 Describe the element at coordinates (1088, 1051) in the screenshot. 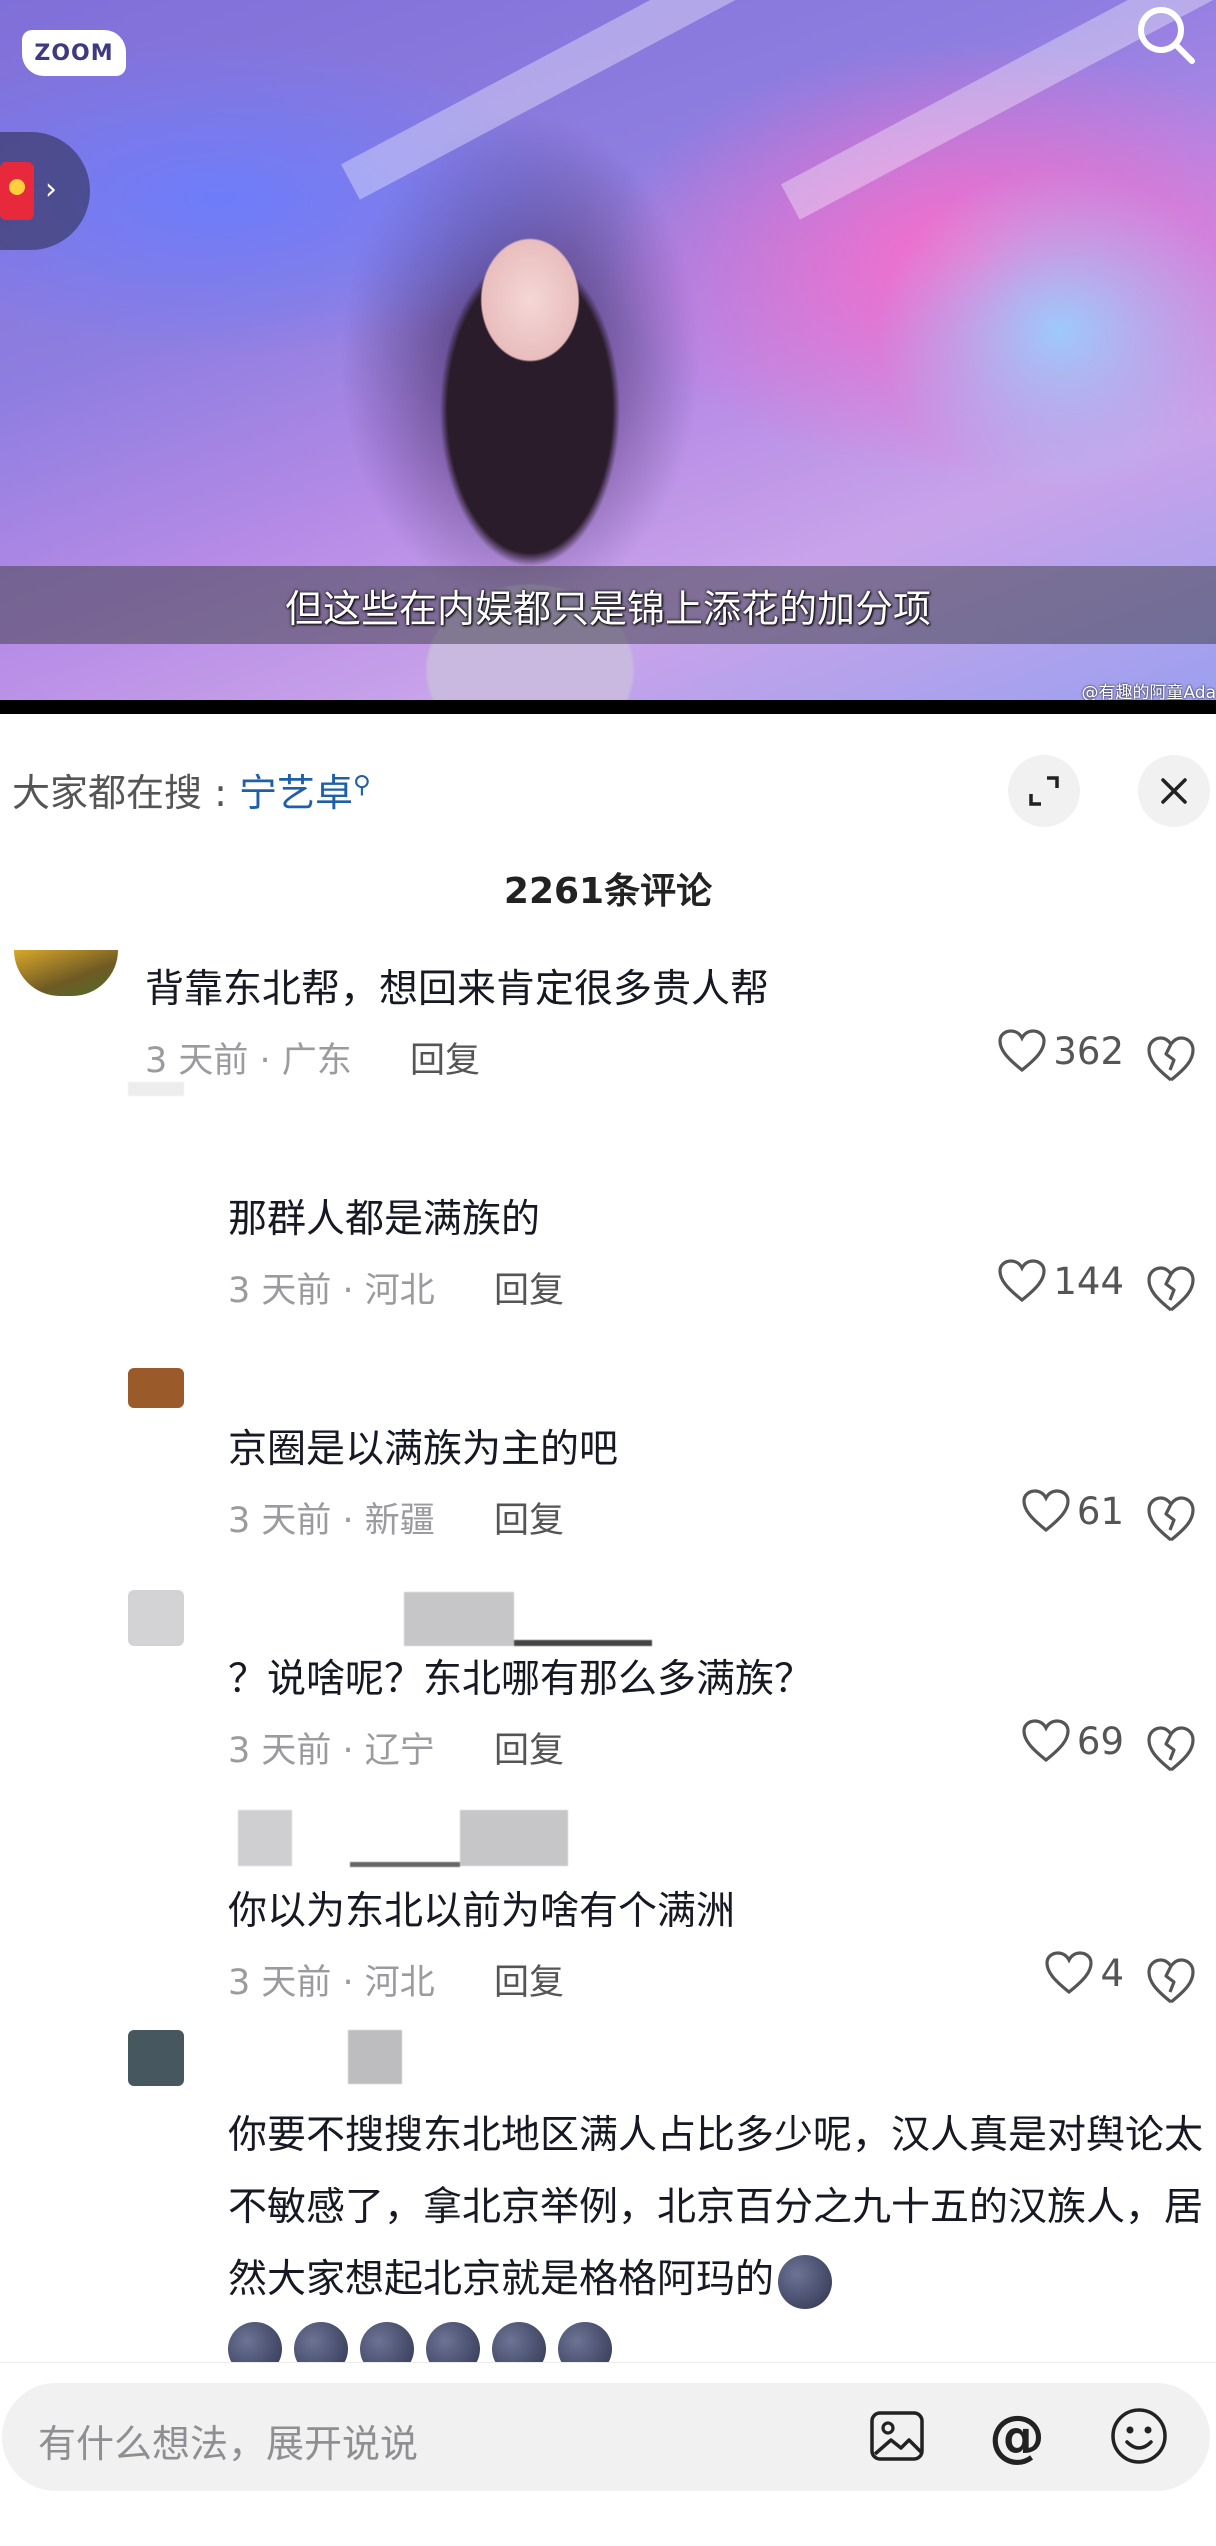

I see `like-count: 362` at that location.